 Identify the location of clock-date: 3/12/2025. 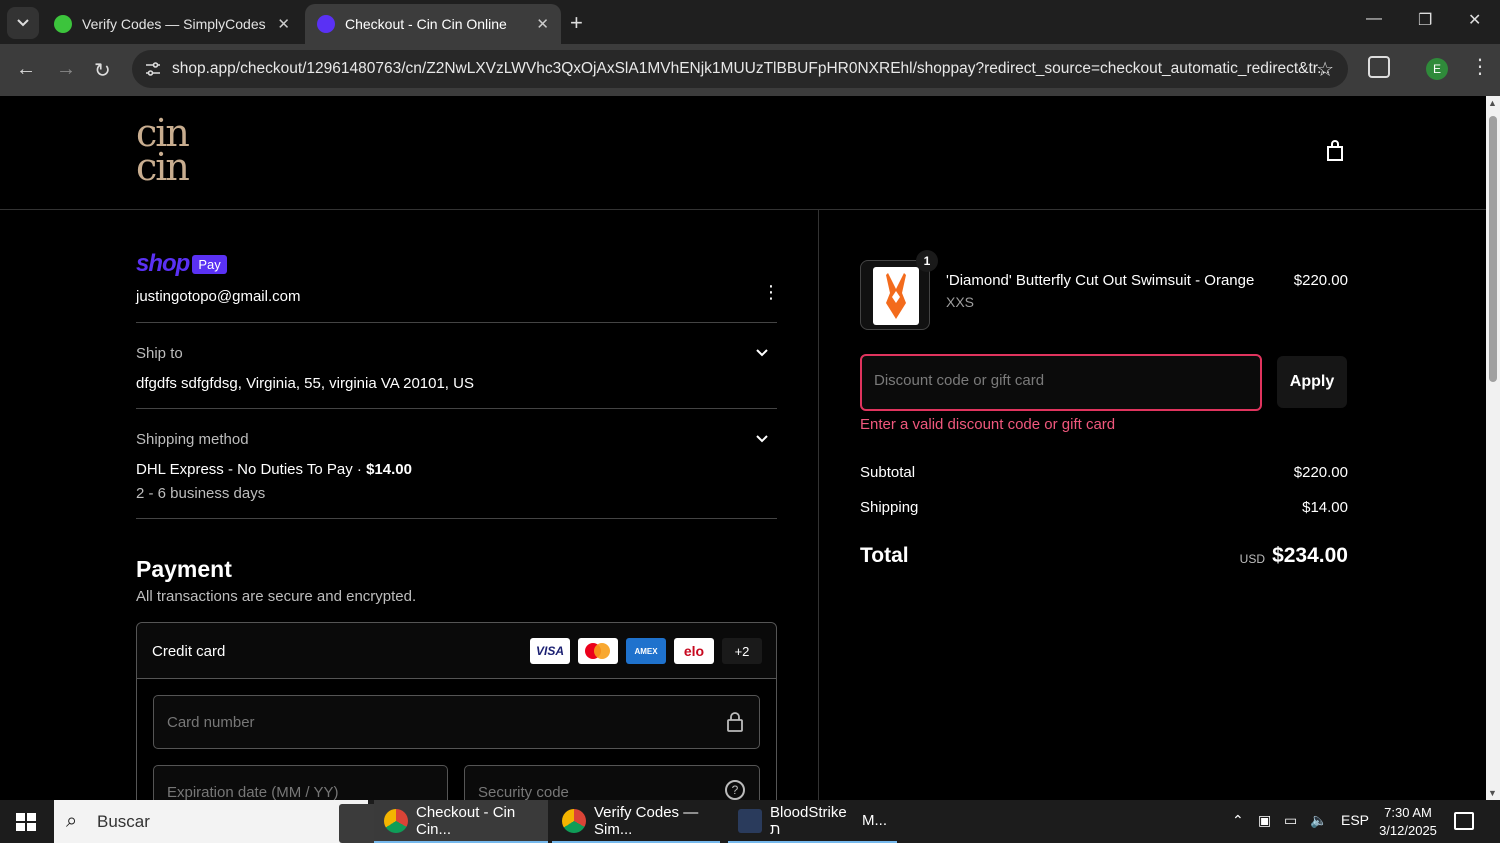
(1408, 830).